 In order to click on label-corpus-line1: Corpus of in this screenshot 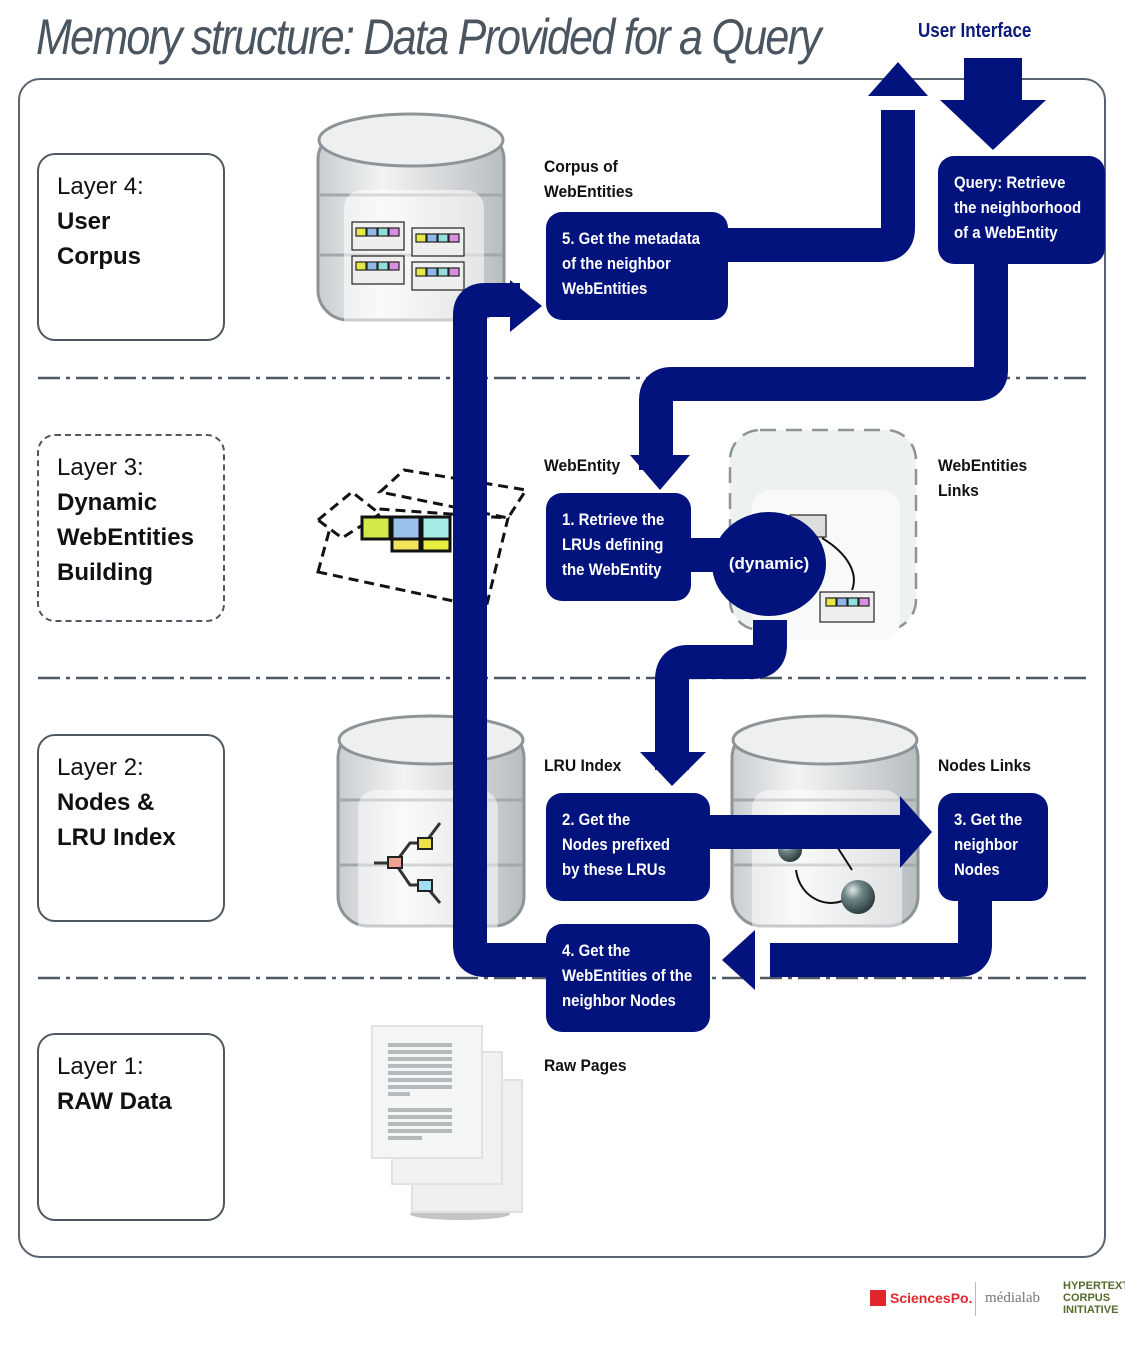, I will do `click(581, 166)`.